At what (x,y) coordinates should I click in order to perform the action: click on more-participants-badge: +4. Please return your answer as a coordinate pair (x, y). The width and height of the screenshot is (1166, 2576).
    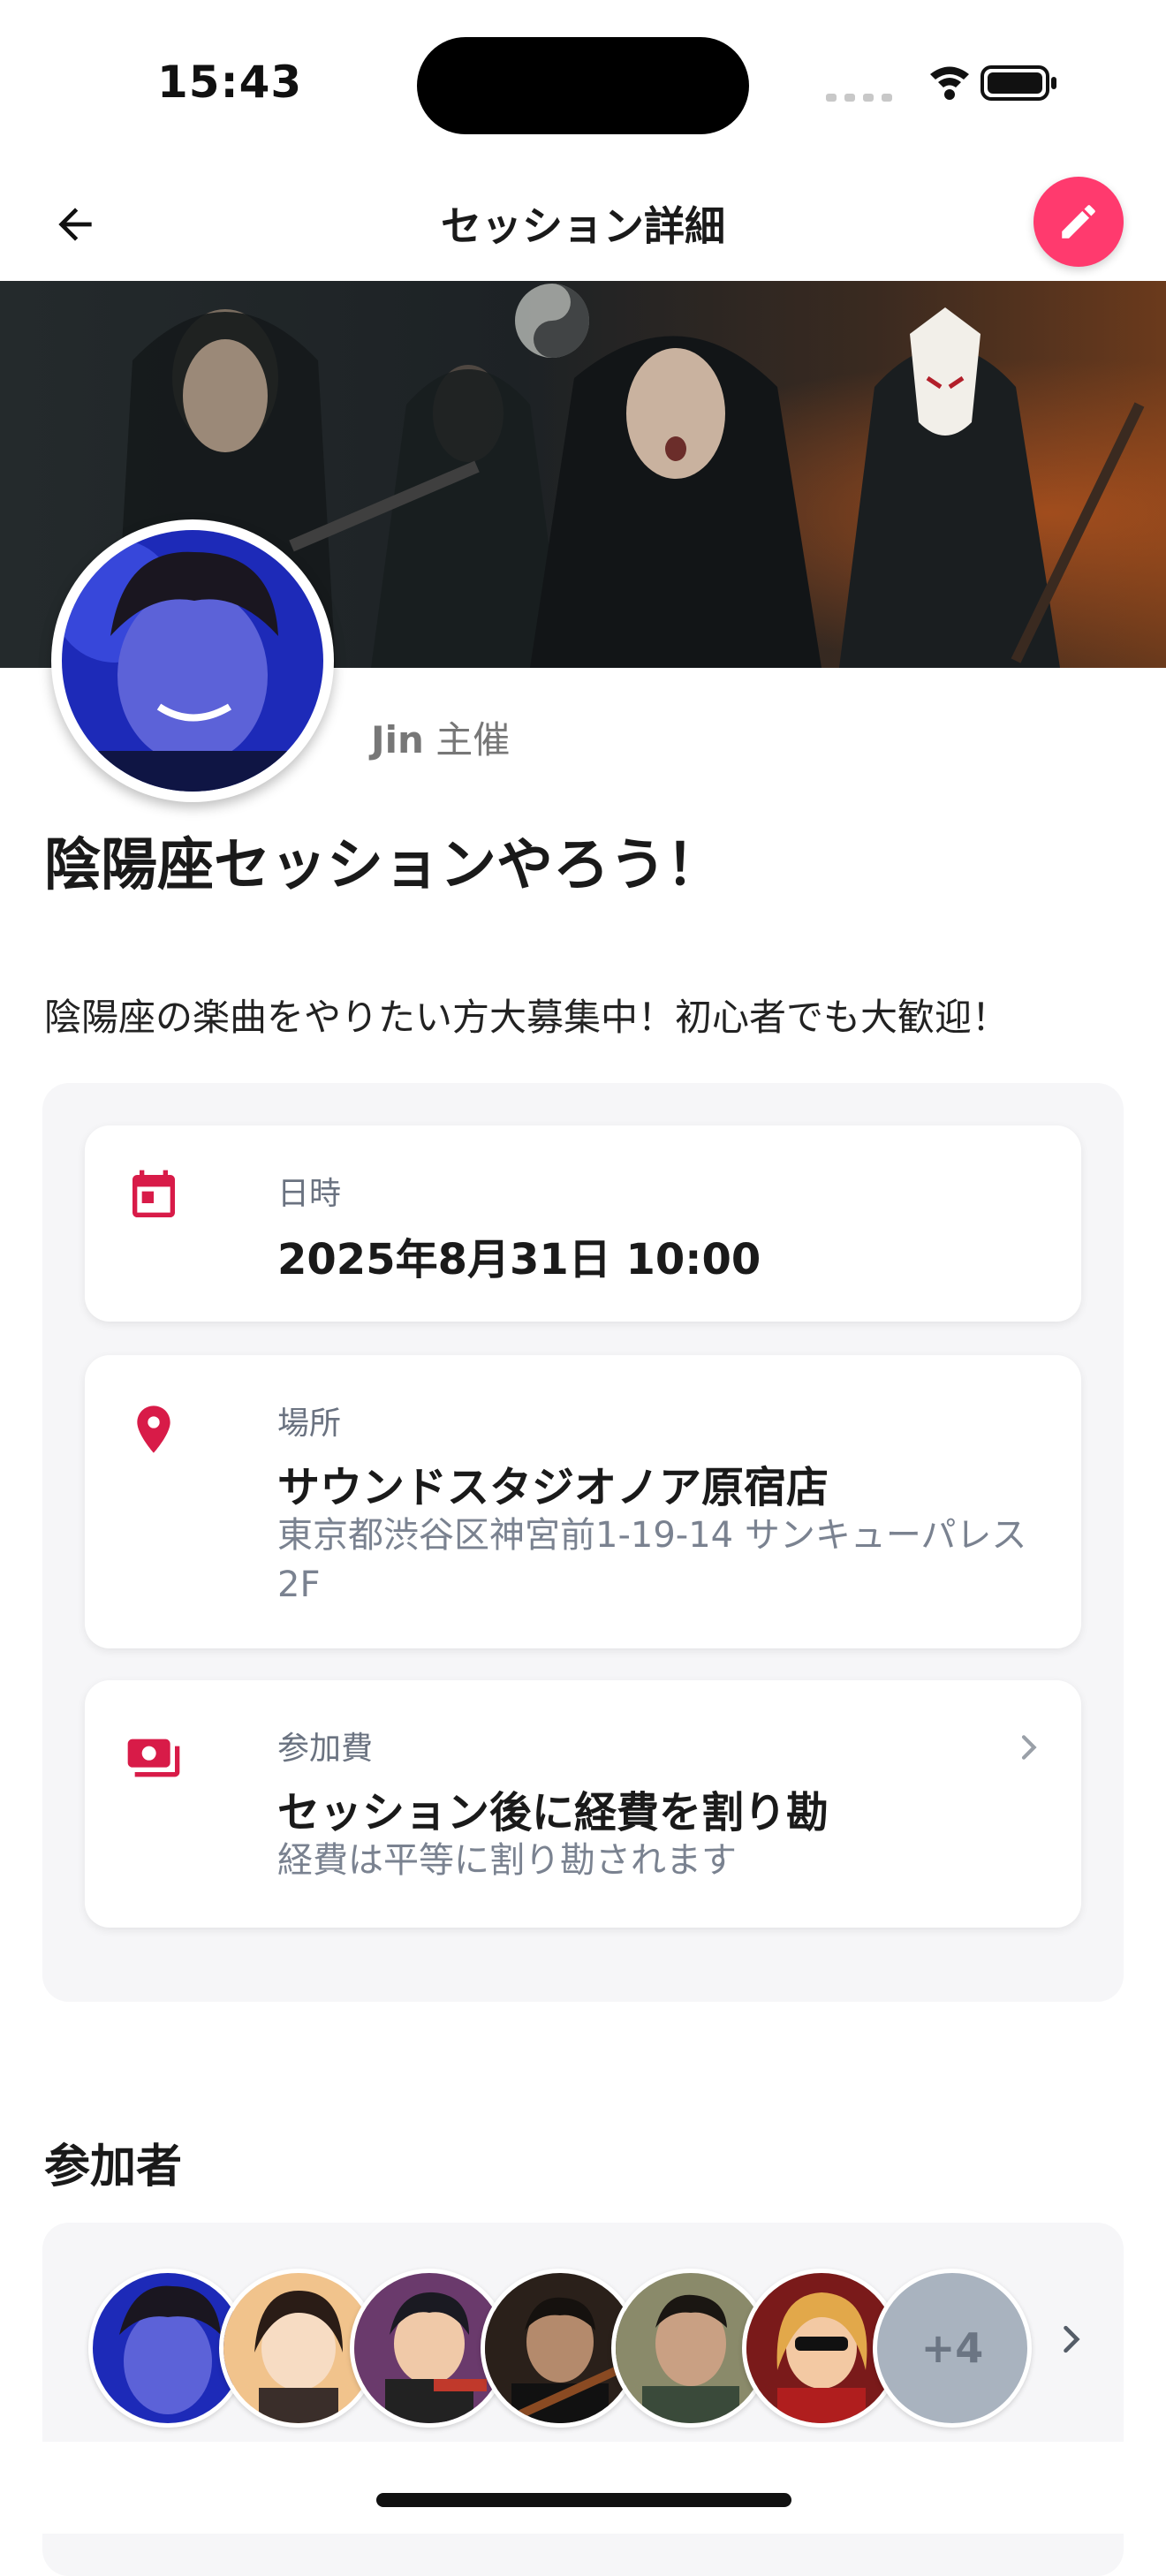
    Looking at the image, I should click on (952, 2349).